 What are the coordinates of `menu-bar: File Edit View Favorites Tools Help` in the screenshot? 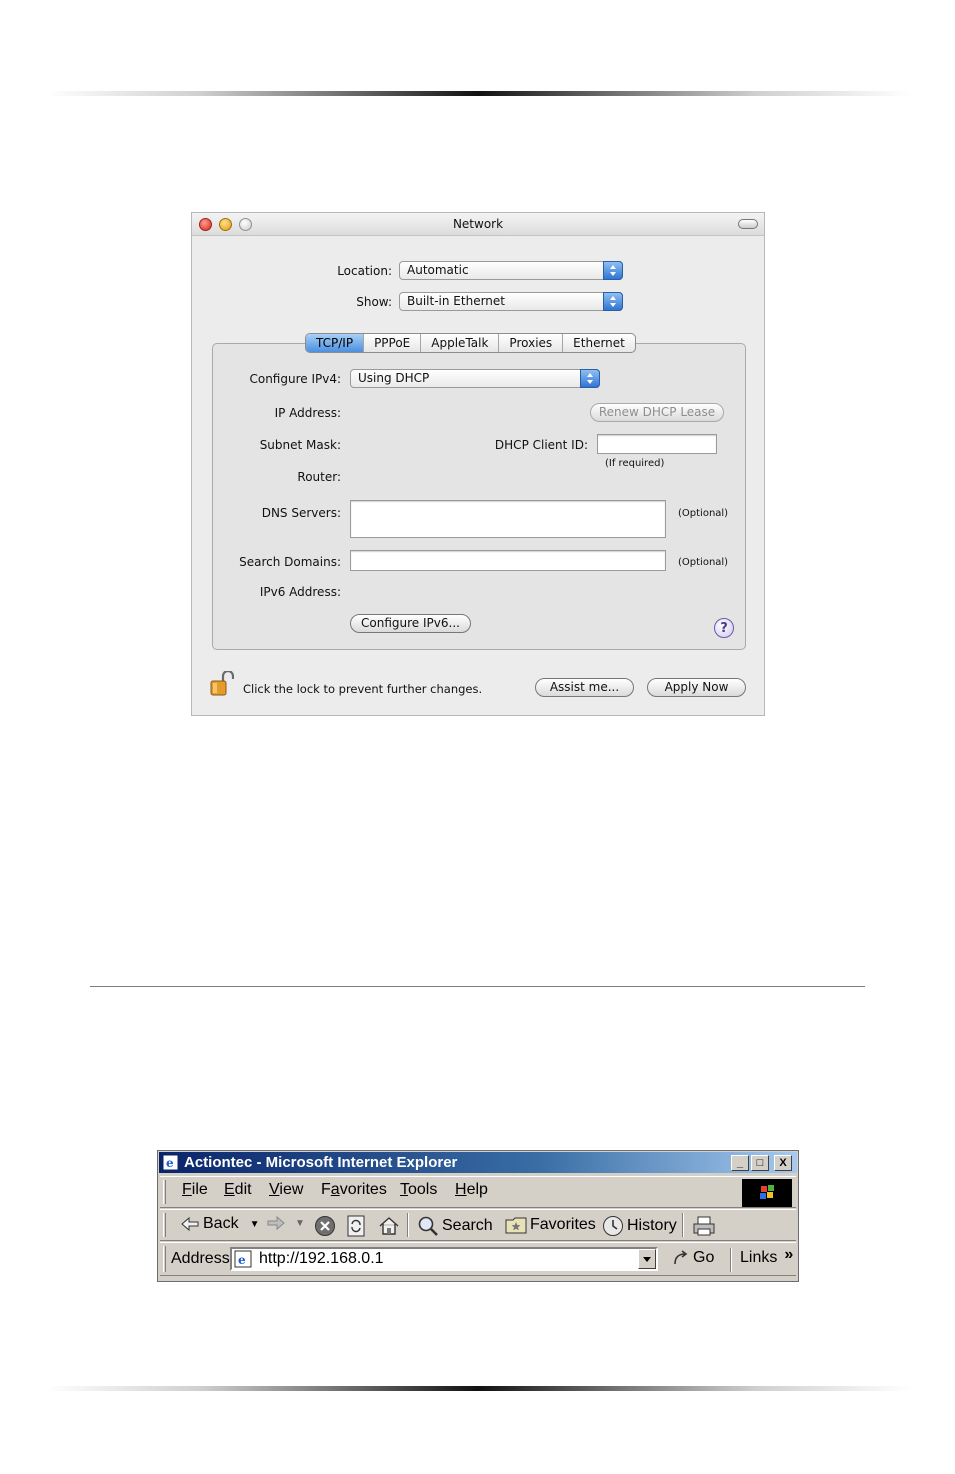 It's located at (478, 1192).